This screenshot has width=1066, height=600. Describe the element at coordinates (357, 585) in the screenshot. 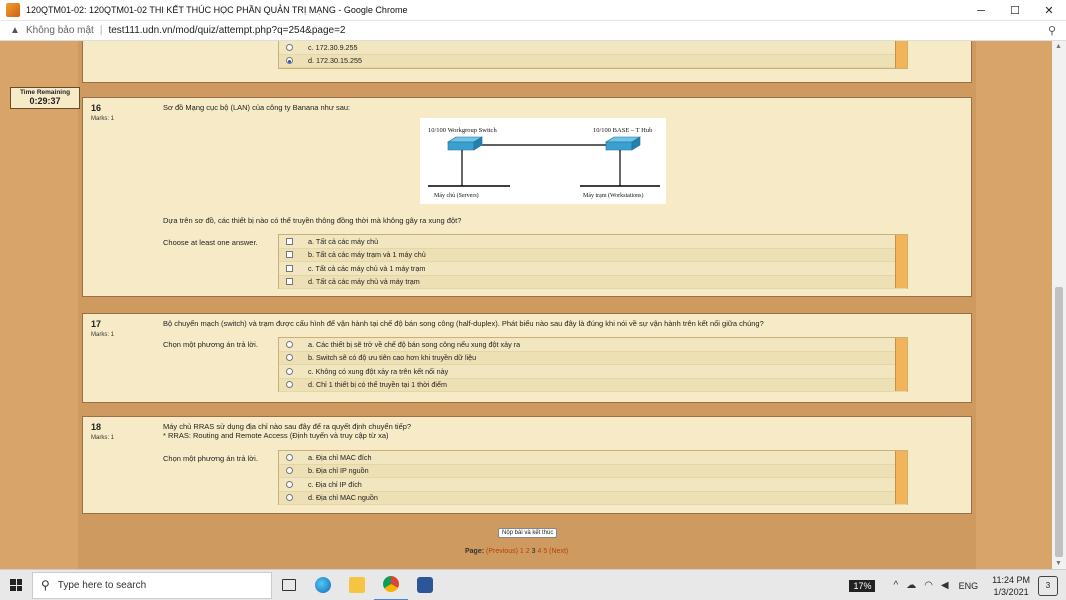

I see `file-explorer-icon` at that location.